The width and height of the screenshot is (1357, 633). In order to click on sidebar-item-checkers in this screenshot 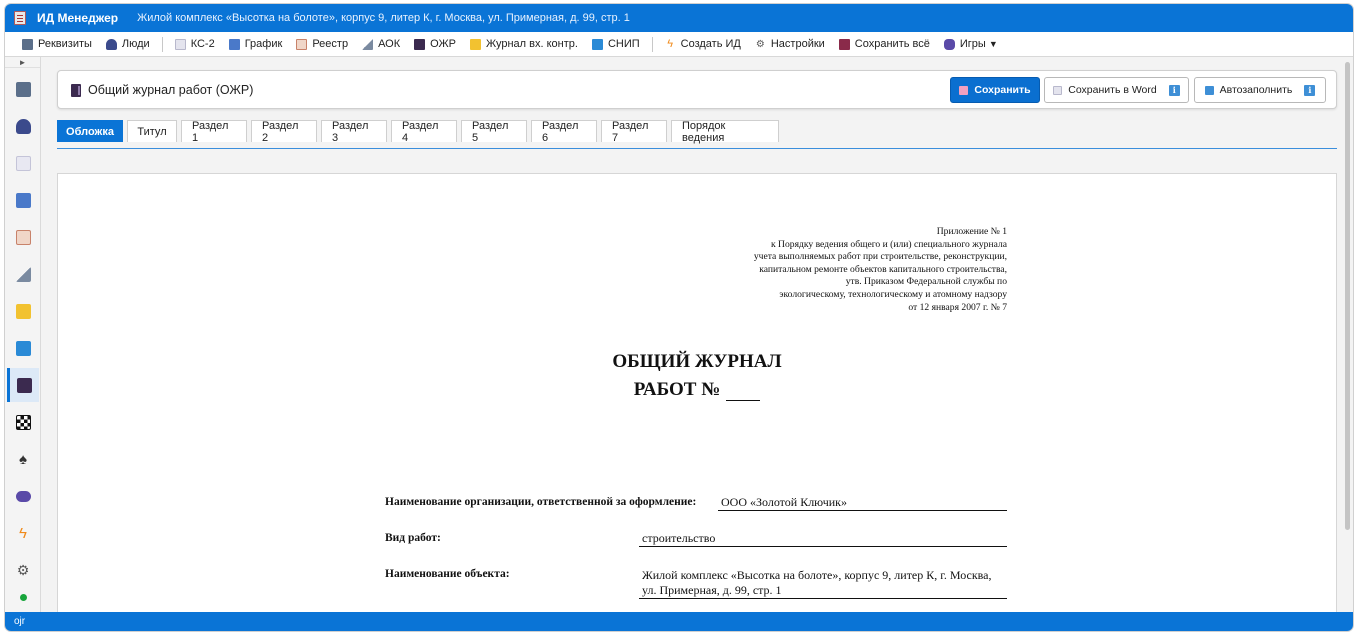, I will do `click(23, 422)`.